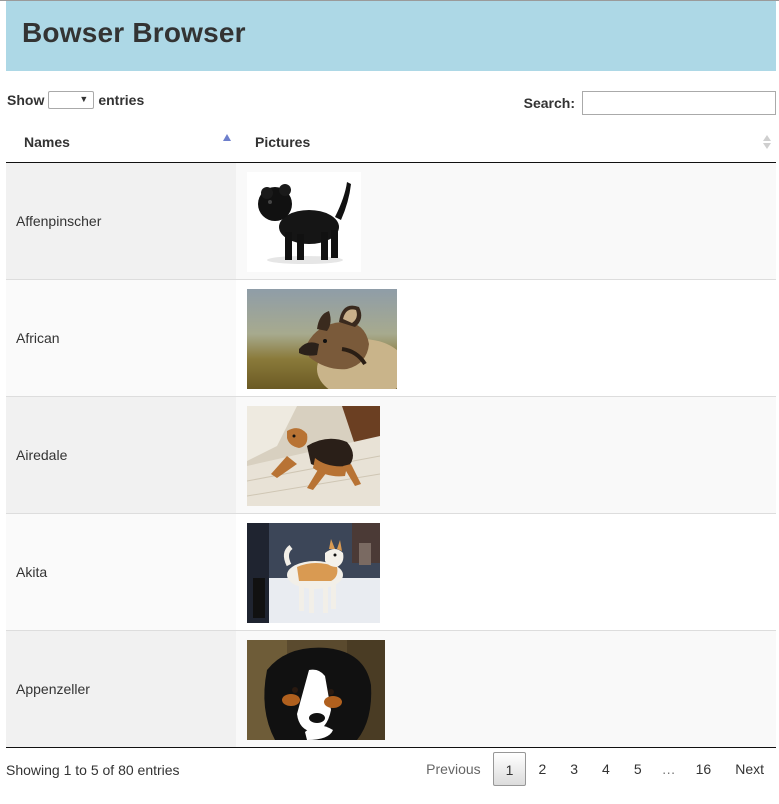 The width and height of the screenshot is (779, 804). What do you see at coordinates (134, 32) in the screenshot?
I see `page-title: Bowser Browser` at bounding box center [134, 32].